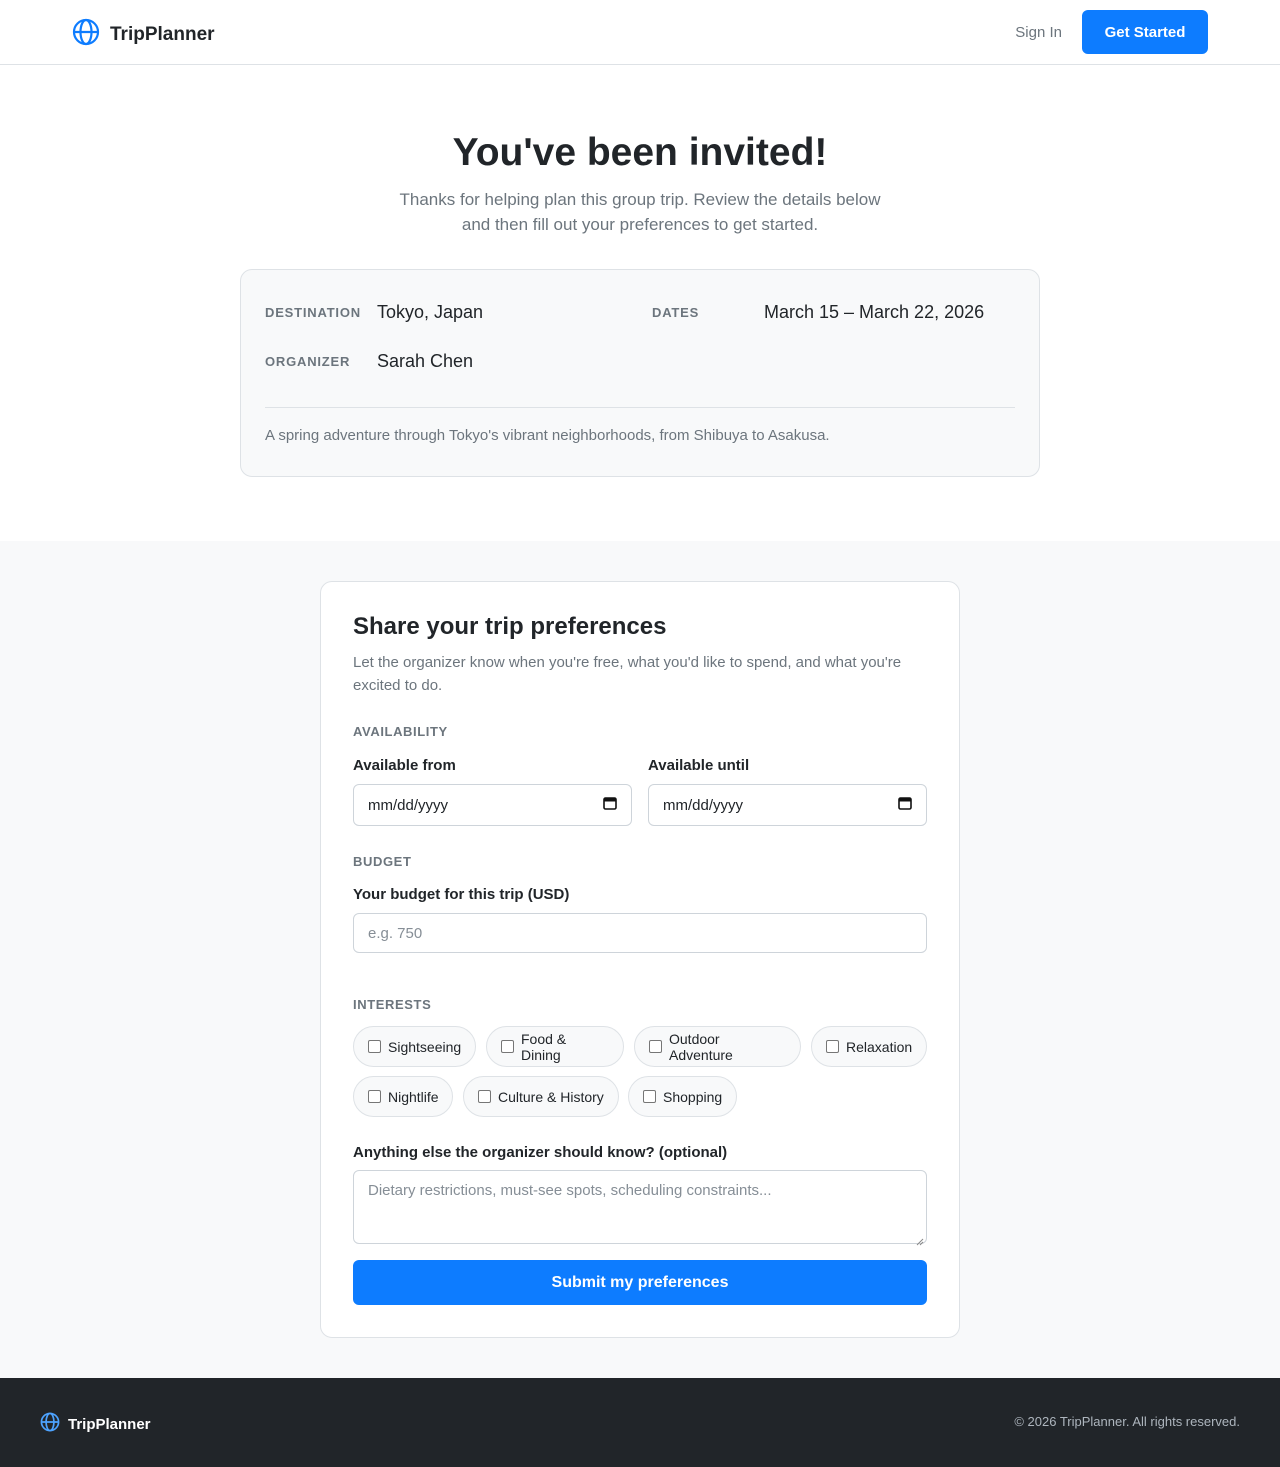  Describe the element at coordinates (640, 1282) in the screenshot. I see `submit-preferences-button: Submit my preferences` at that location.